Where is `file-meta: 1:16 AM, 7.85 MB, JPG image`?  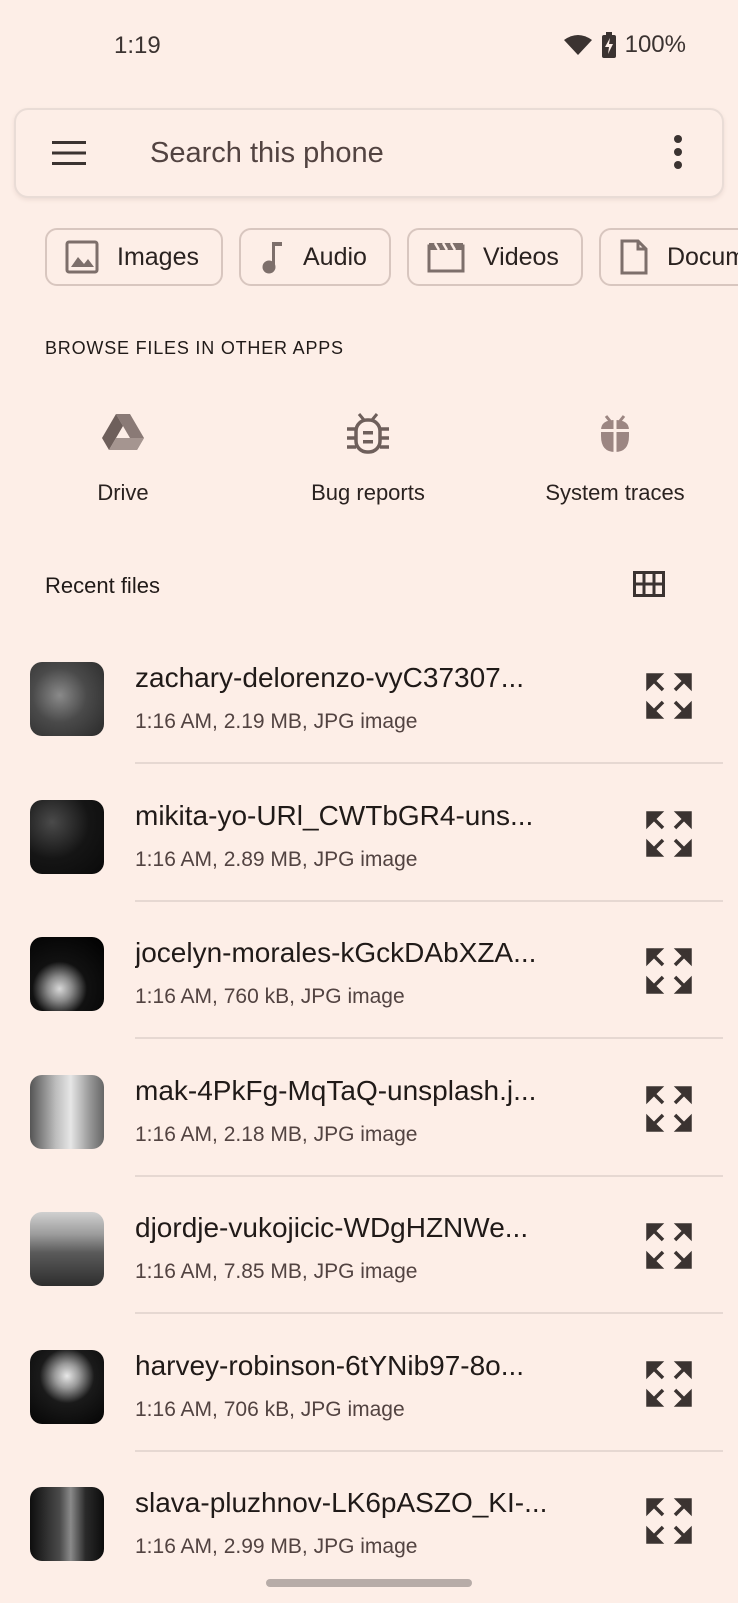 file-meta: 1:16 AM, 7.85 MB, JPG image is located at coordinates (276, 1271).